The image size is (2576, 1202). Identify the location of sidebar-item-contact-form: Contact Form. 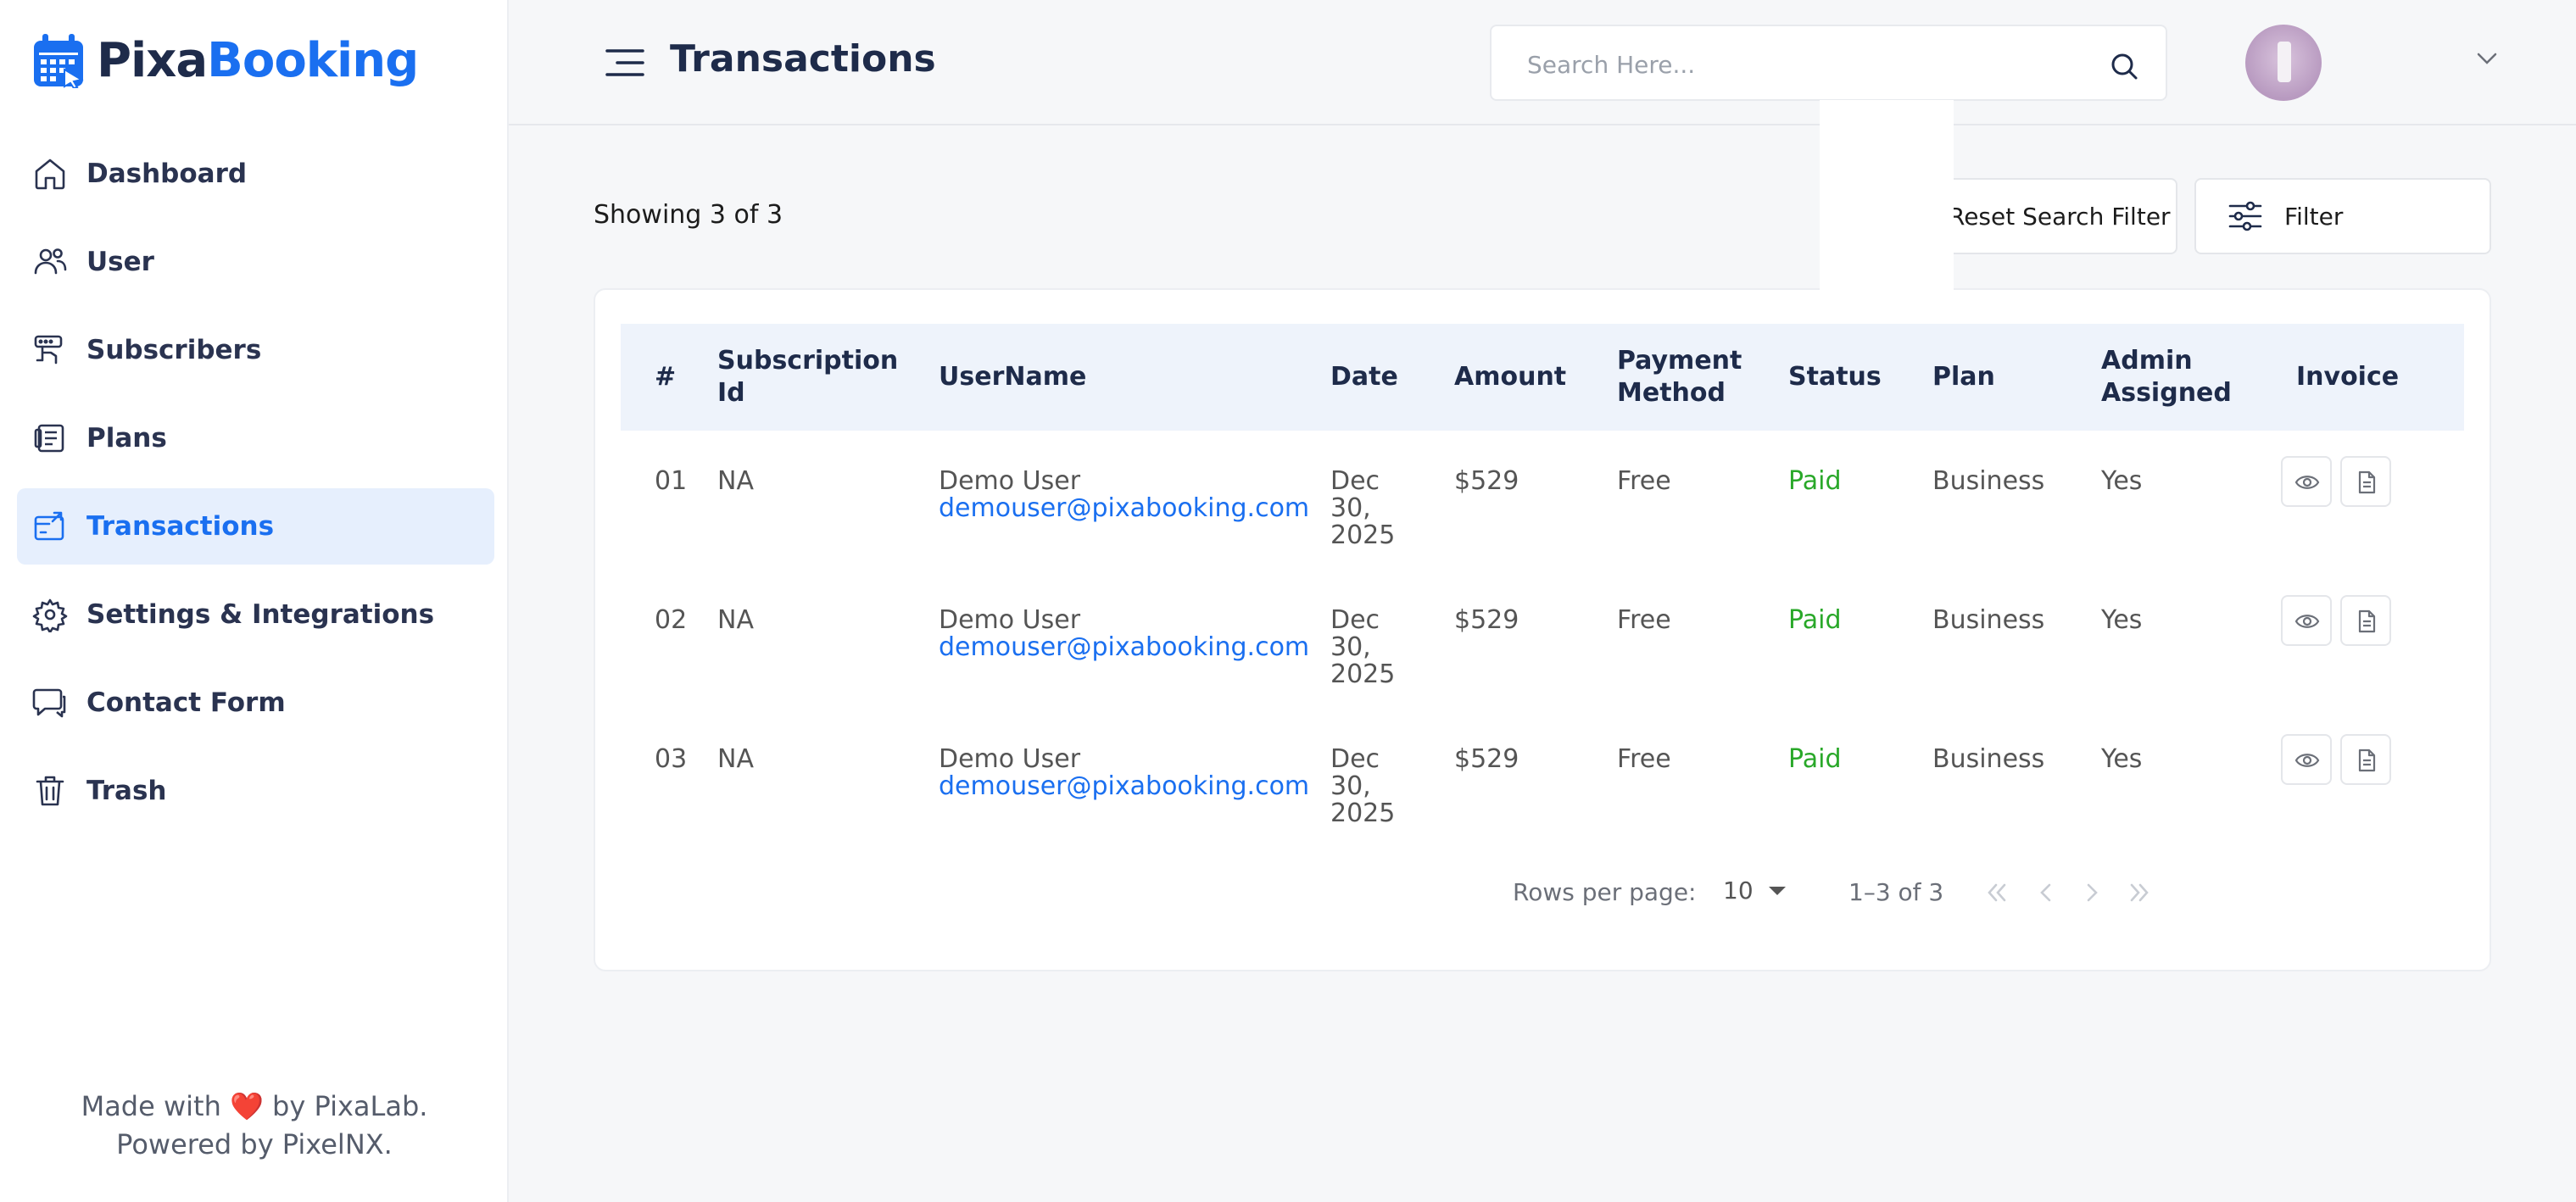
(255, 703).